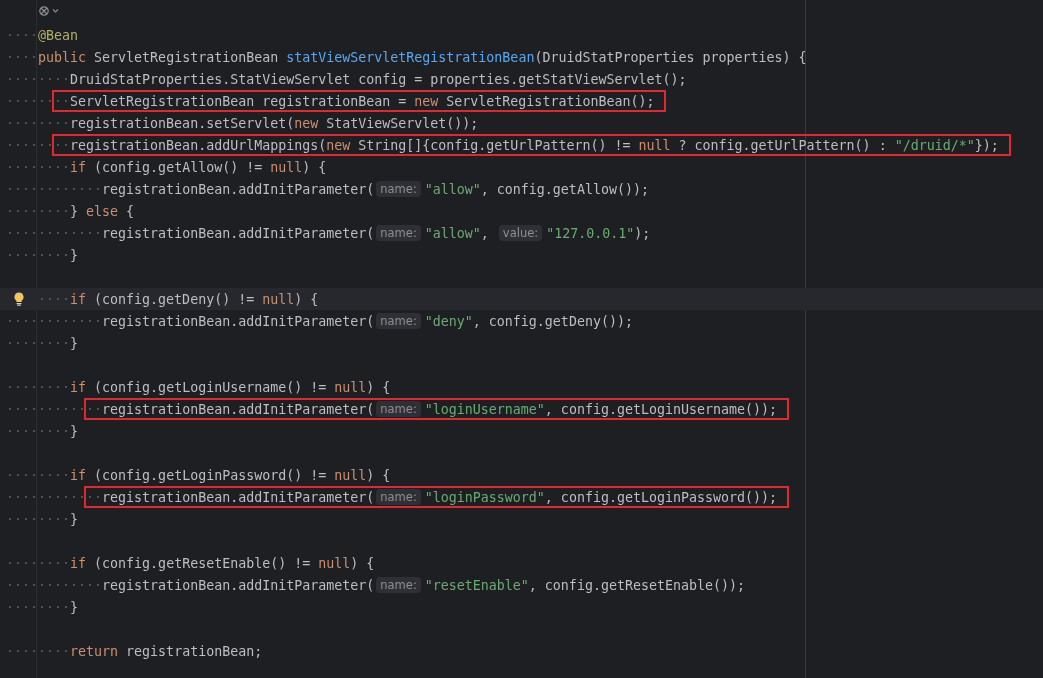 This screenshot has height=678, width=1043. What do you see at coordinates (422, 57) in the screenshot?
I see `code-text: public ServletRegistrationBean statViewServletRegistrationBean(DruidStatProperties properties) {` at bounding box center [422, 57].